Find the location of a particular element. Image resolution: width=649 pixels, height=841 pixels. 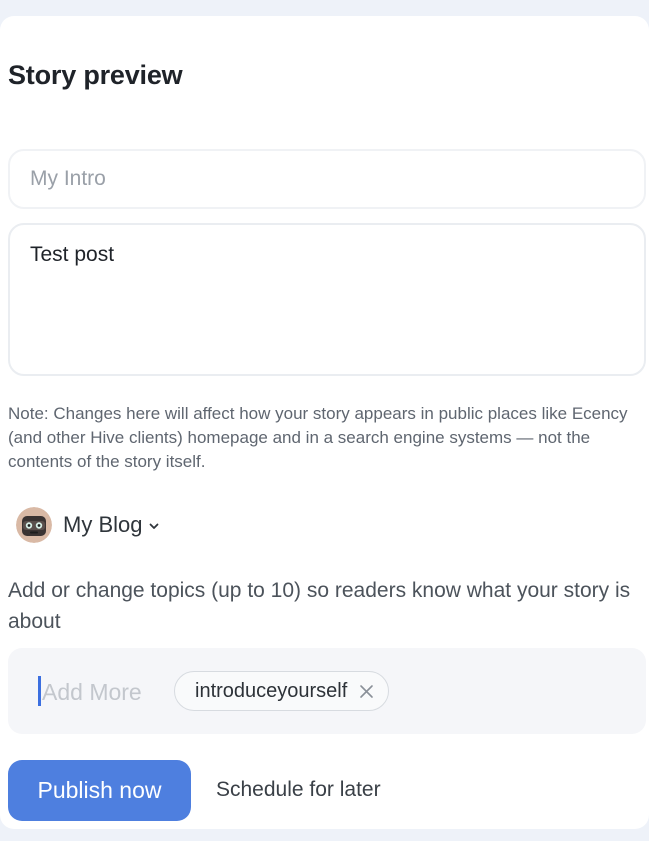

close-icon is located at coordinates (366, 691).